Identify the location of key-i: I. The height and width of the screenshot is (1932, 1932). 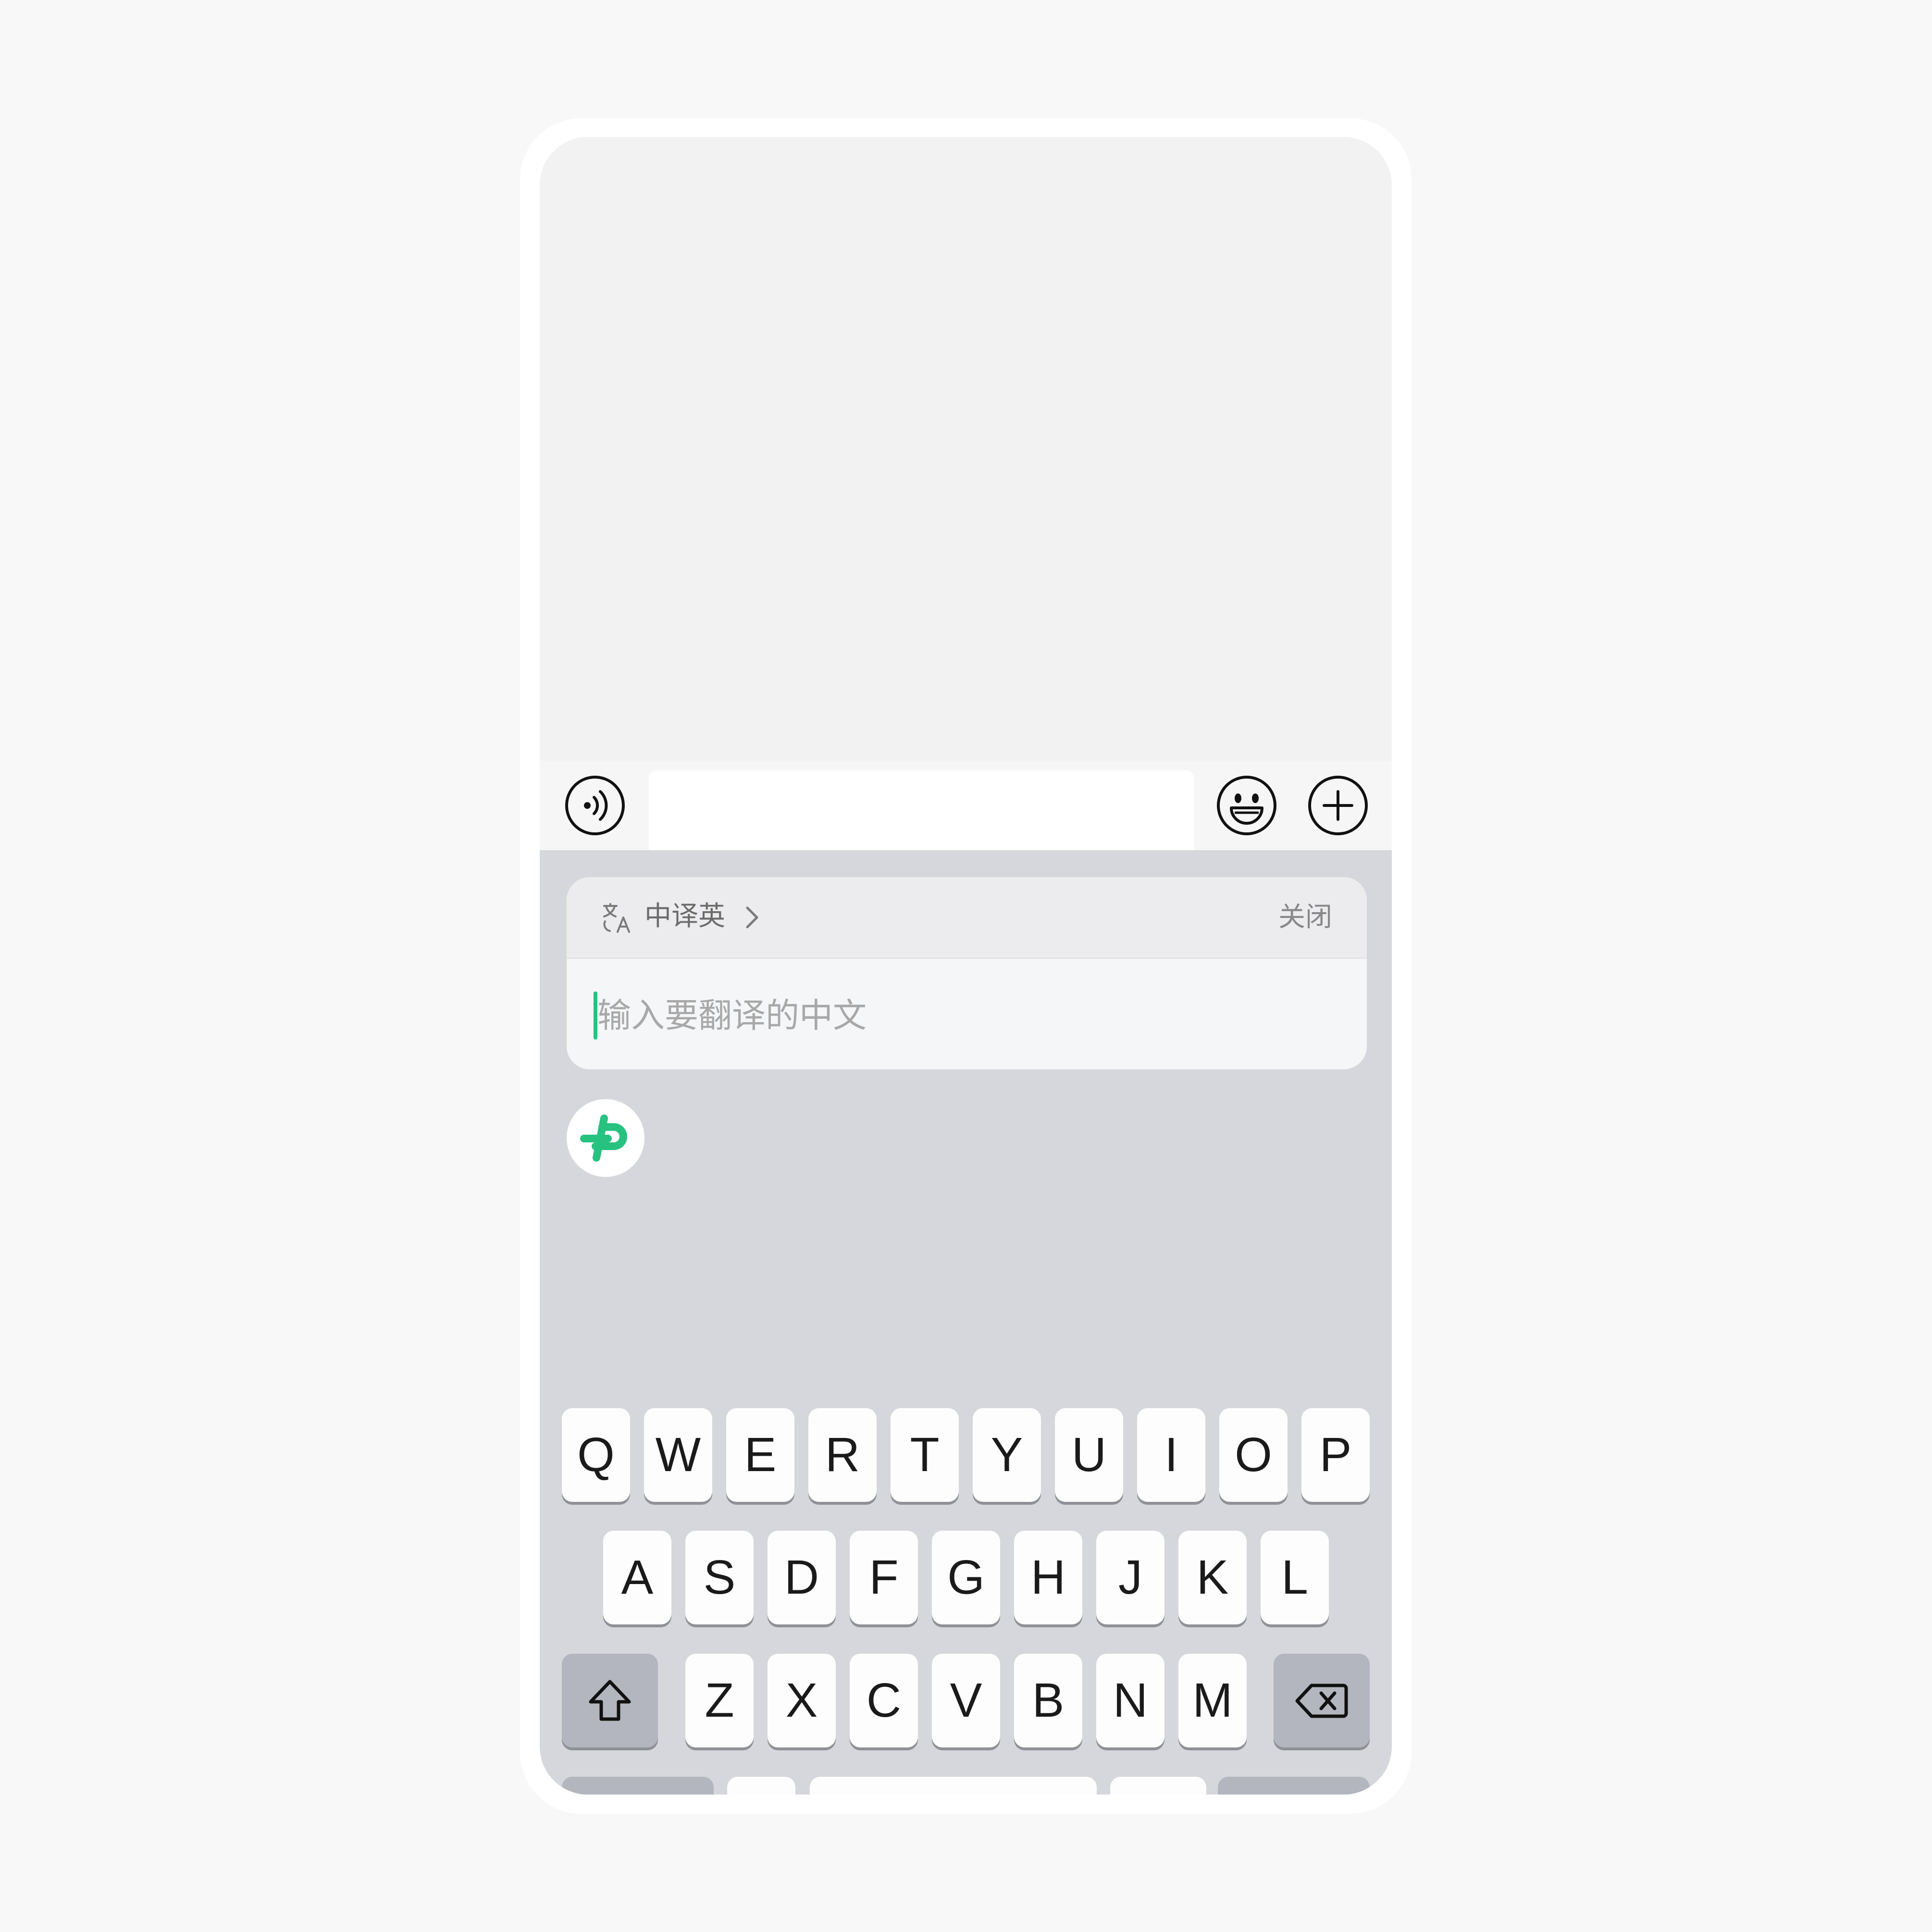
(1171, 1455).